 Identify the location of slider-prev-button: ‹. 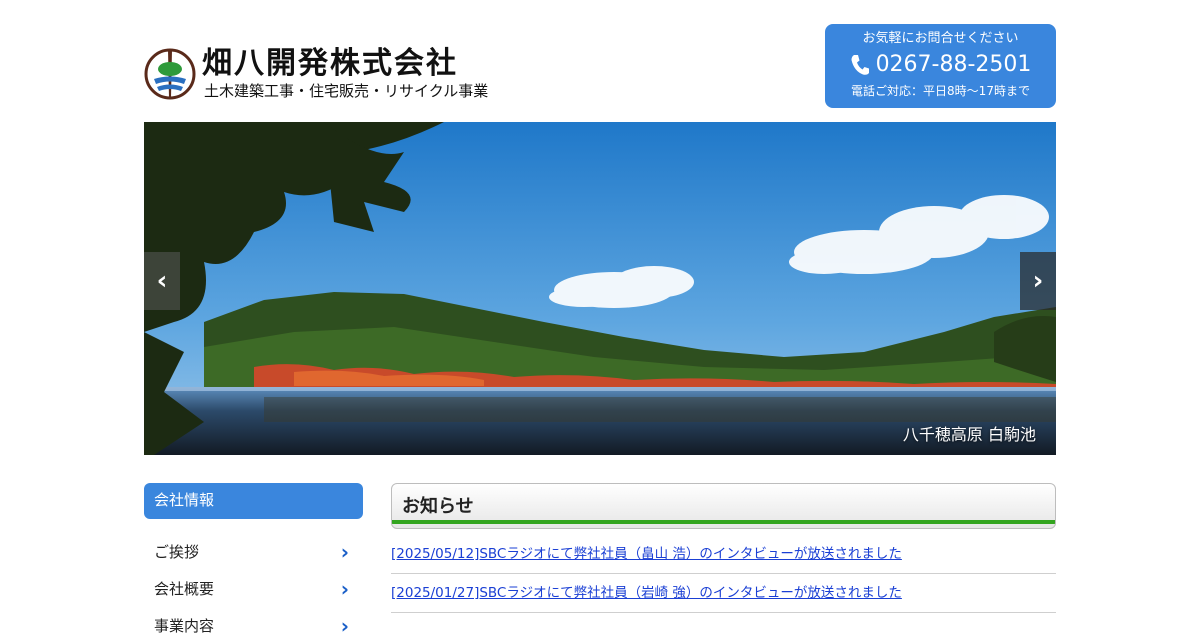
(162, 281).